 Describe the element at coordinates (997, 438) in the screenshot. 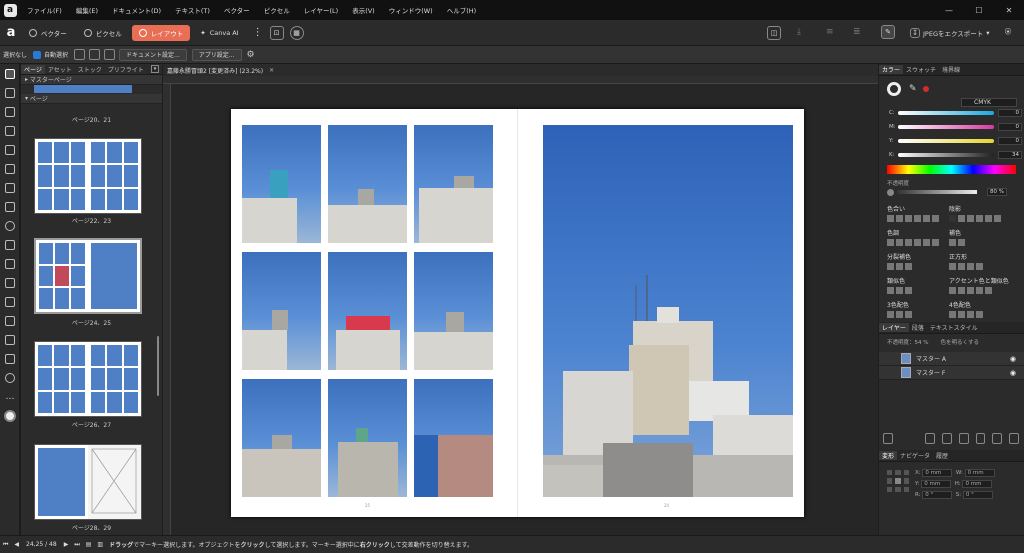

I see `add-layer-icon` at that location.